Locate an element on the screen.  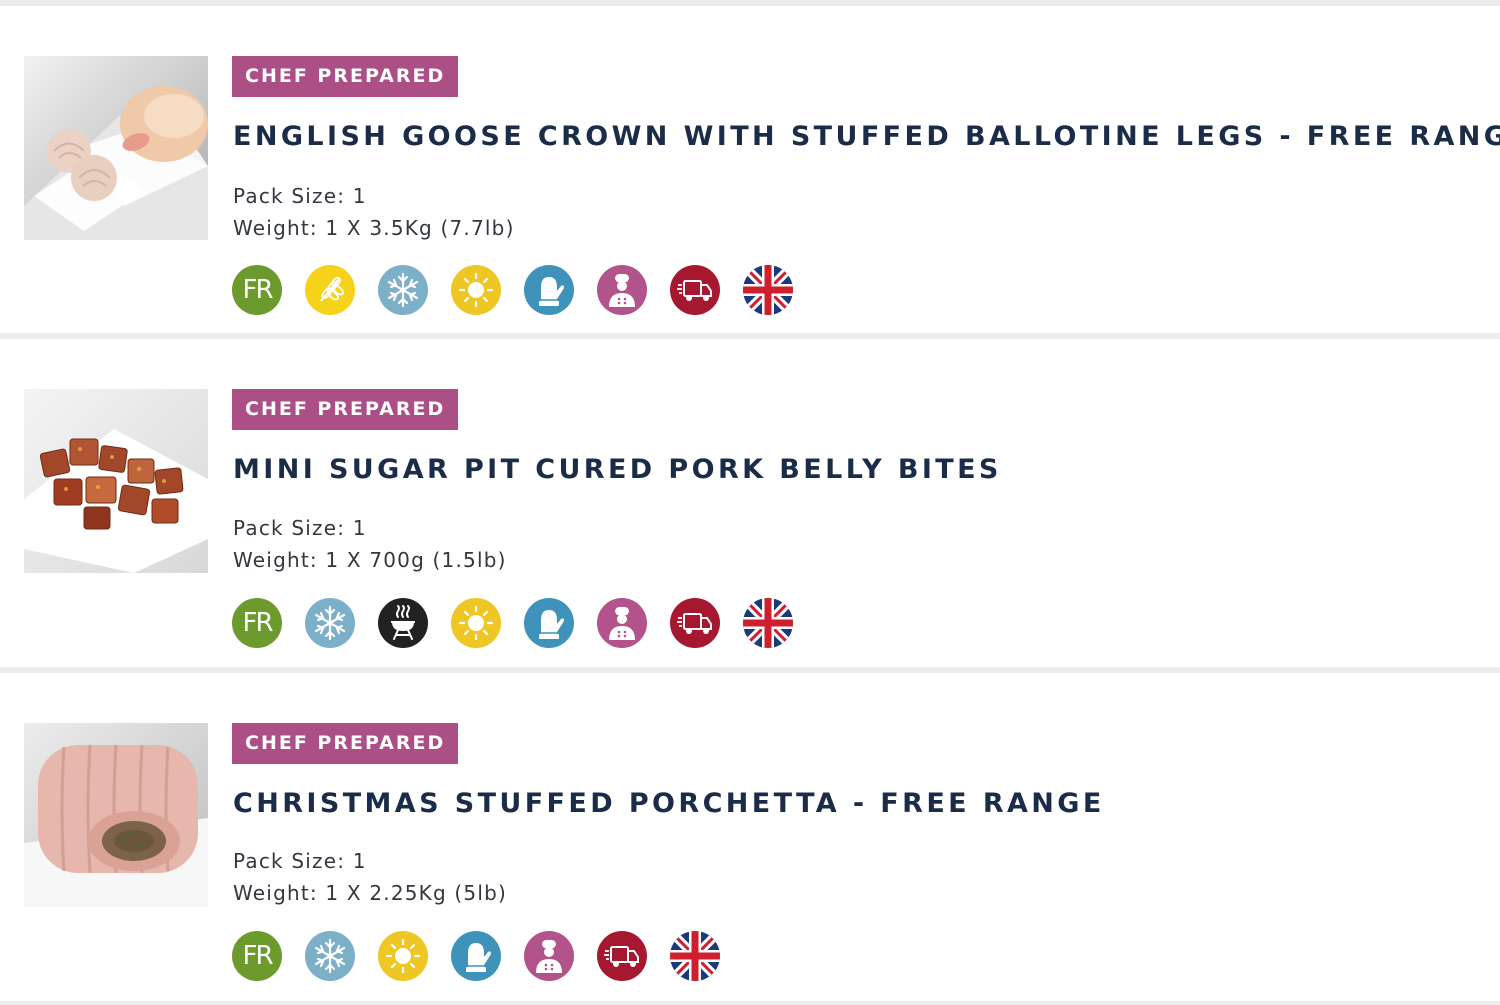
weight-row: Weight: 1 X 700g (1.5lb) is located at coordinates (370, 560).